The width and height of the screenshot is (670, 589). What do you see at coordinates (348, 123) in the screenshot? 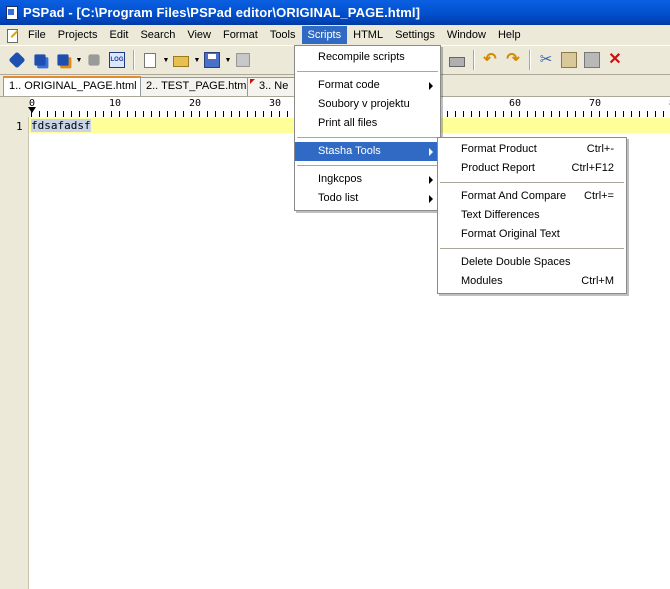
I see `menu-item-label: Print all files` at bounding box center [348, 123].